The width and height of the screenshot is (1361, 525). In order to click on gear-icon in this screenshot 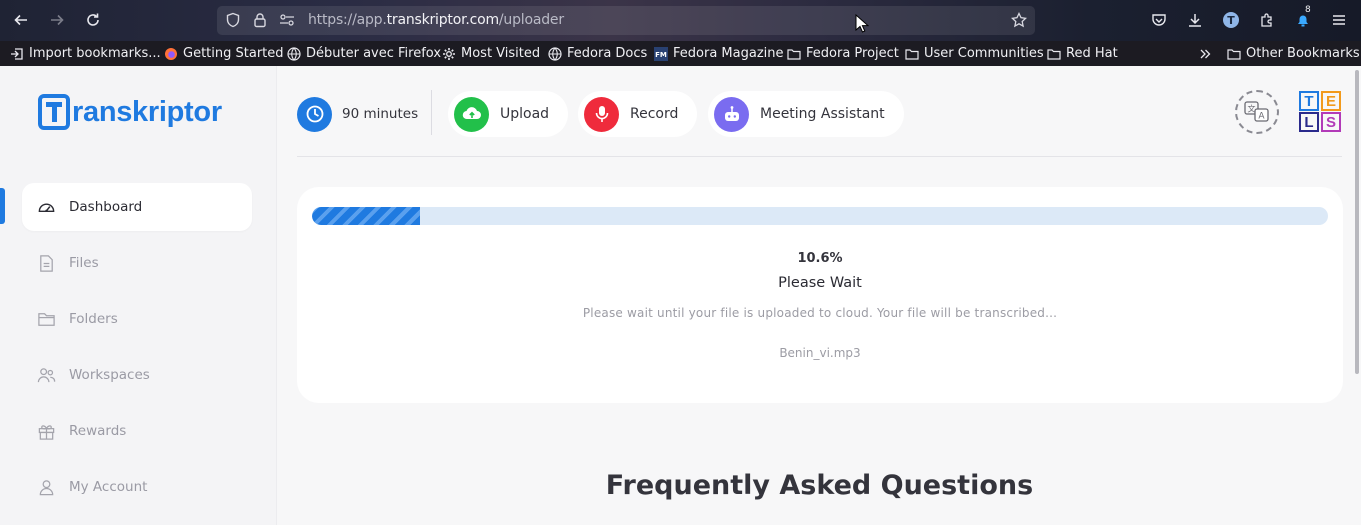, I will do `click(449, 53)`.